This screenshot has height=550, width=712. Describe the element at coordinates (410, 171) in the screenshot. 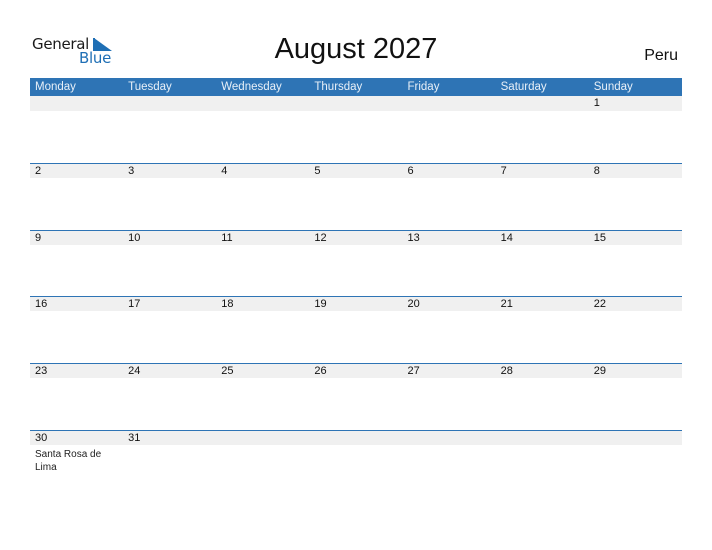

I see `day-number: 6` at that location.